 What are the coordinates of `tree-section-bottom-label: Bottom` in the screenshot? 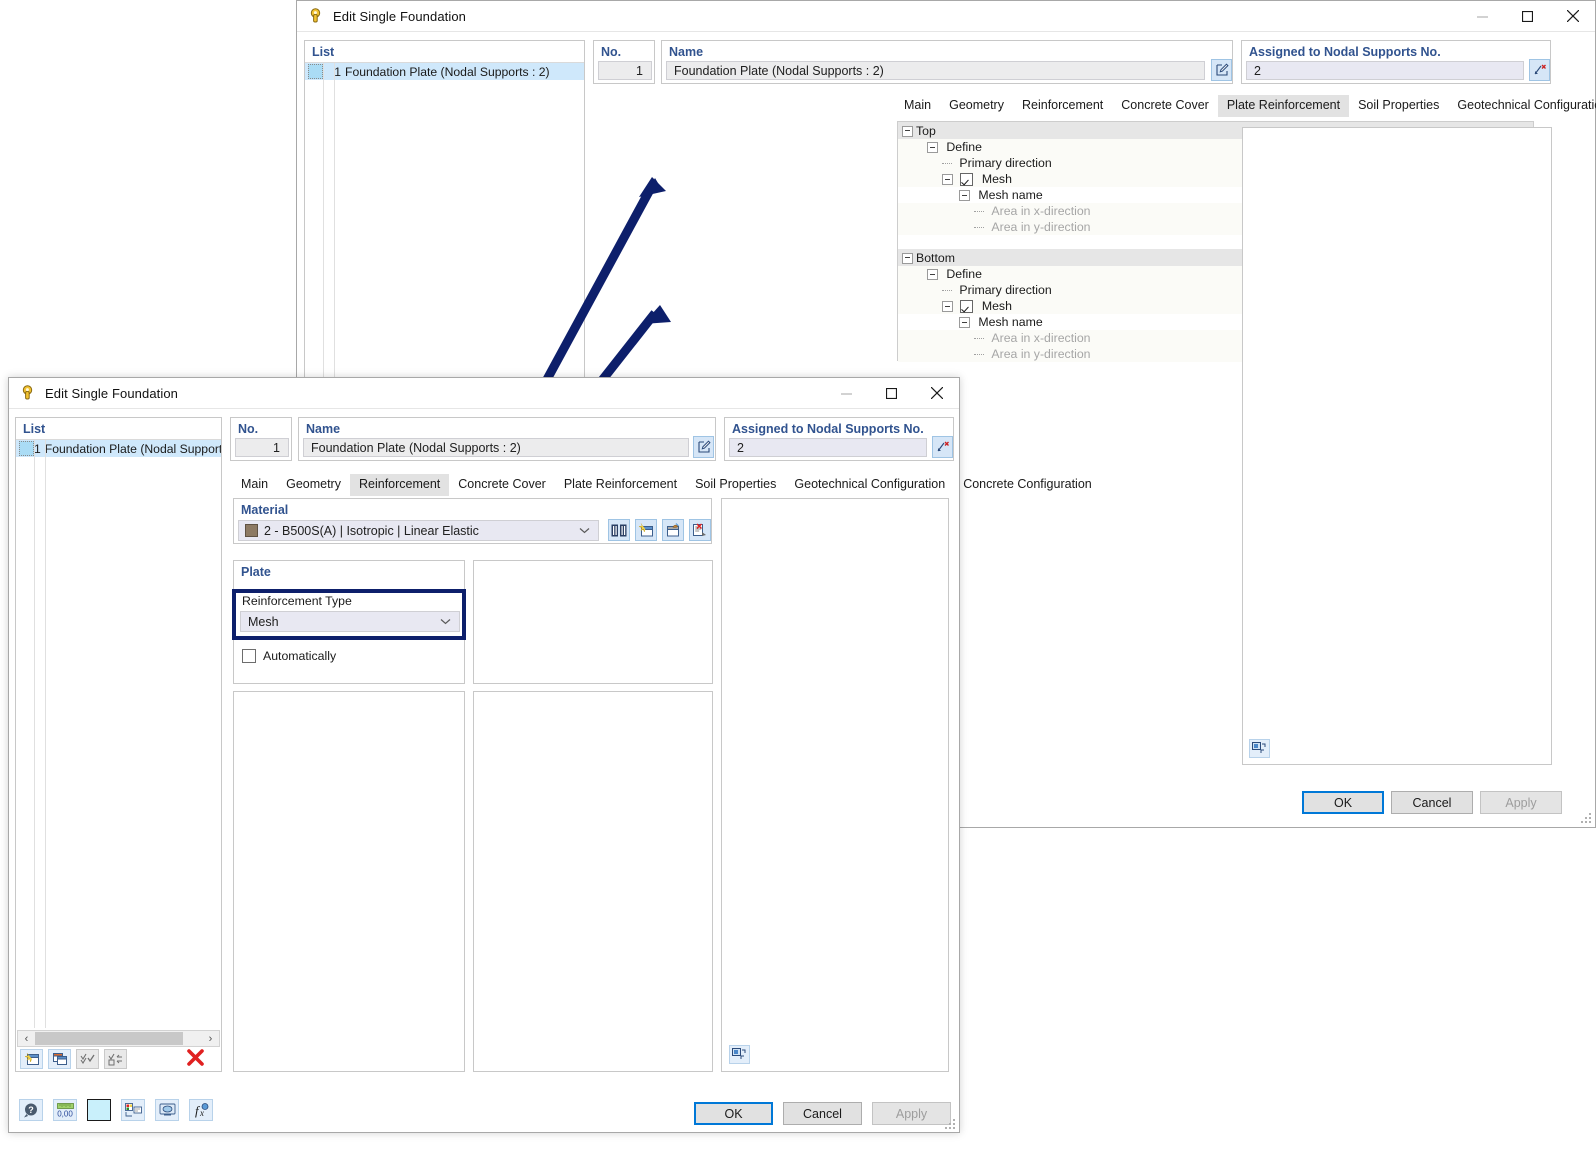 It's located at (935, 257).